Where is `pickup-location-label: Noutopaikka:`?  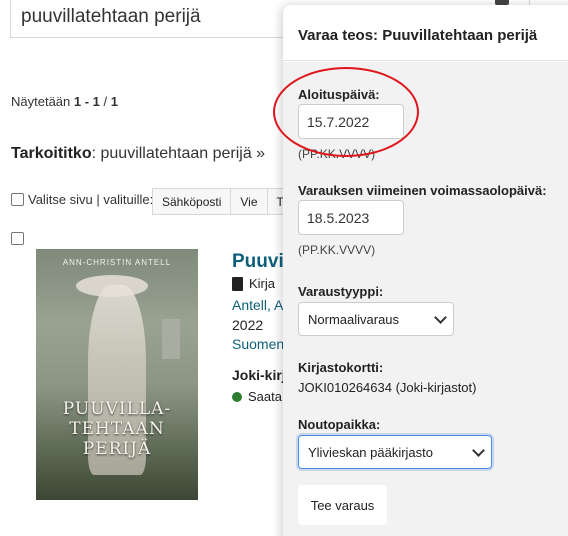 pickup-location-label: Noutopaikka: is located at coordinates (339, 424).